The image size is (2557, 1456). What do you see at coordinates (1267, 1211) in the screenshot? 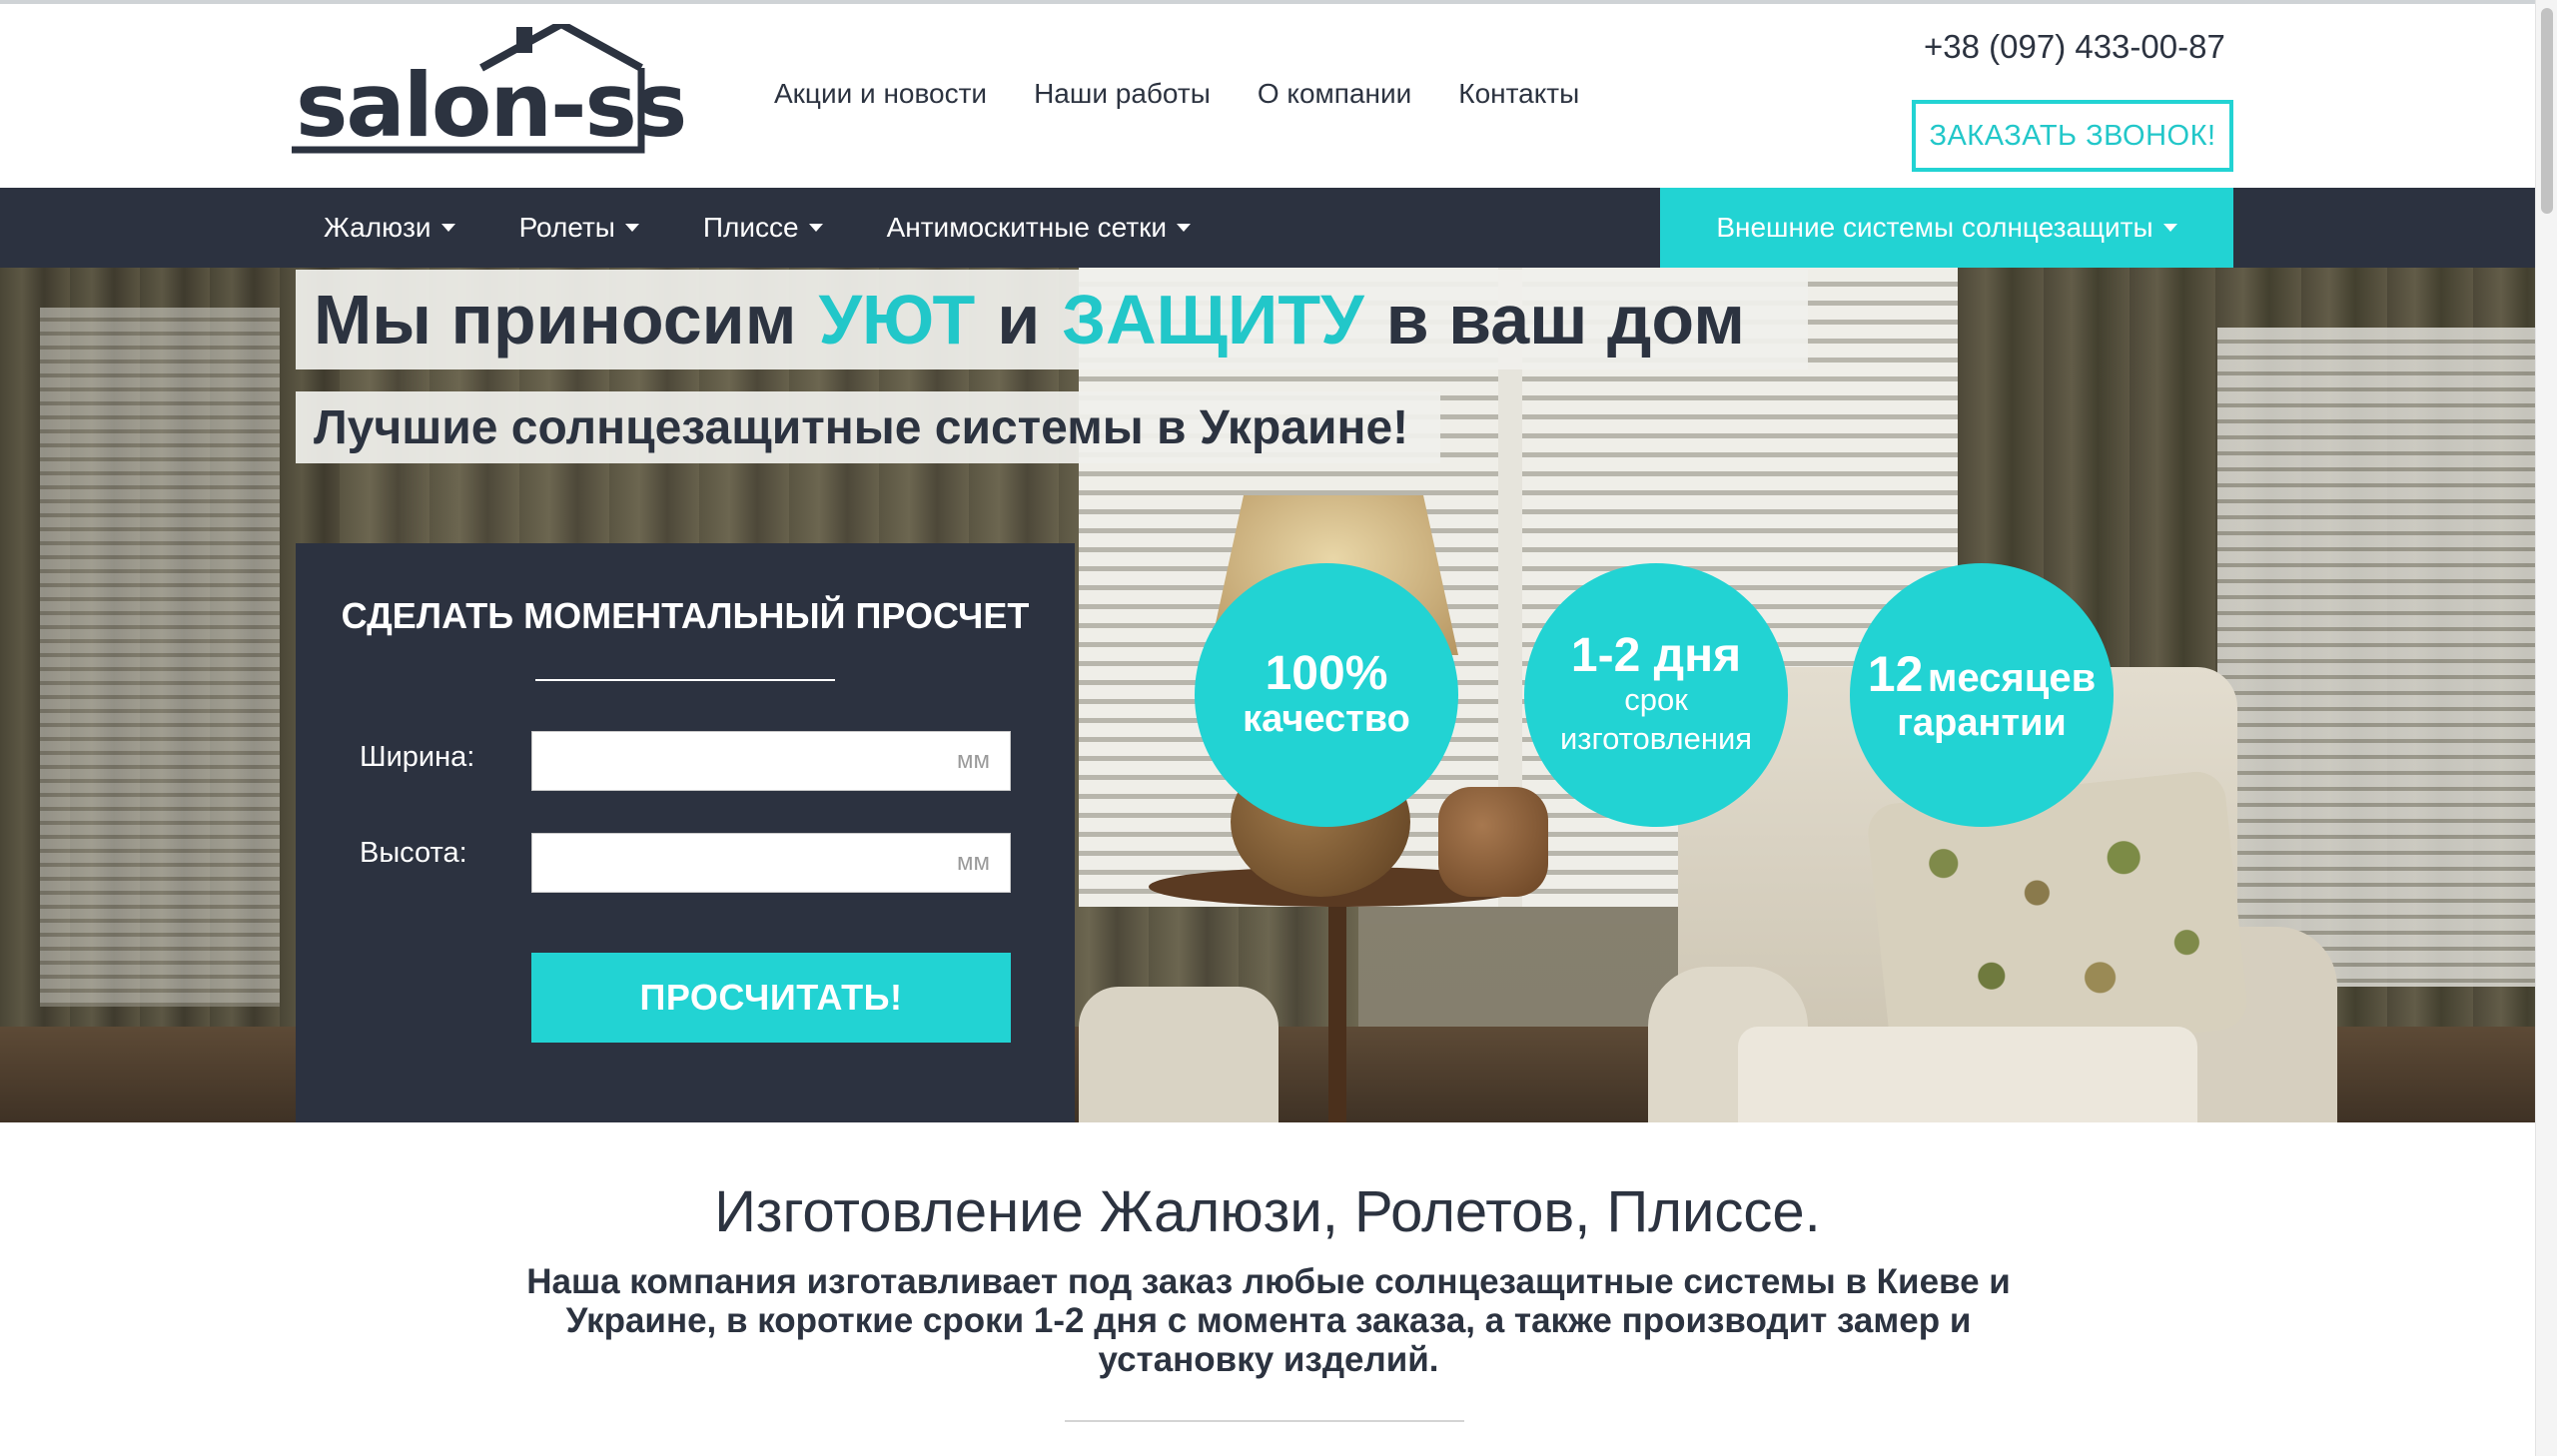
I see `section-title: Изготовление Жалюзи, Ролетов, Плиссе.` at bounding box center [1267, 1211].